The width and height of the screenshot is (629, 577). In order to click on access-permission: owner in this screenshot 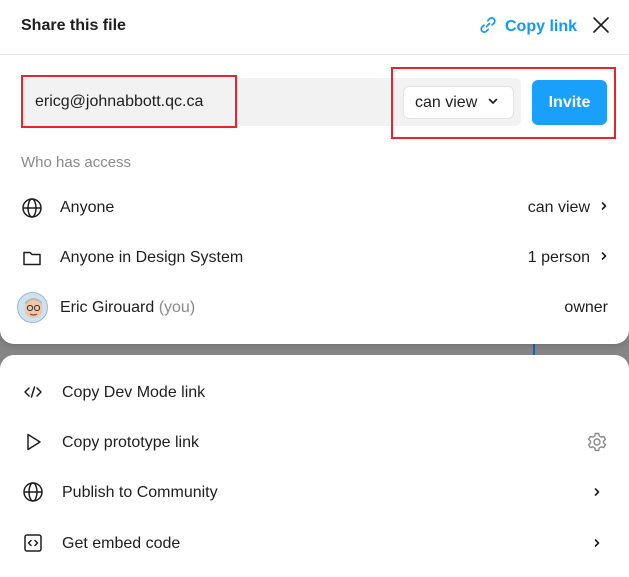, I will do `click(586, 308)`.